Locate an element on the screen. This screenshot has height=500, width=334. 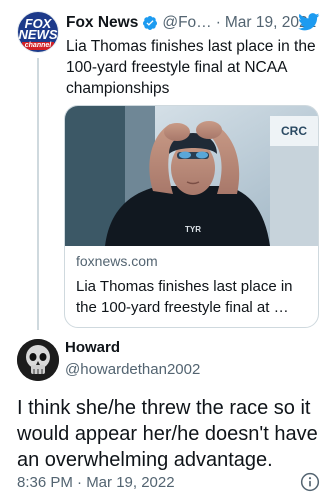
fox-news-avatar: FOX NEWS channel is located at coordinates (38, 32).